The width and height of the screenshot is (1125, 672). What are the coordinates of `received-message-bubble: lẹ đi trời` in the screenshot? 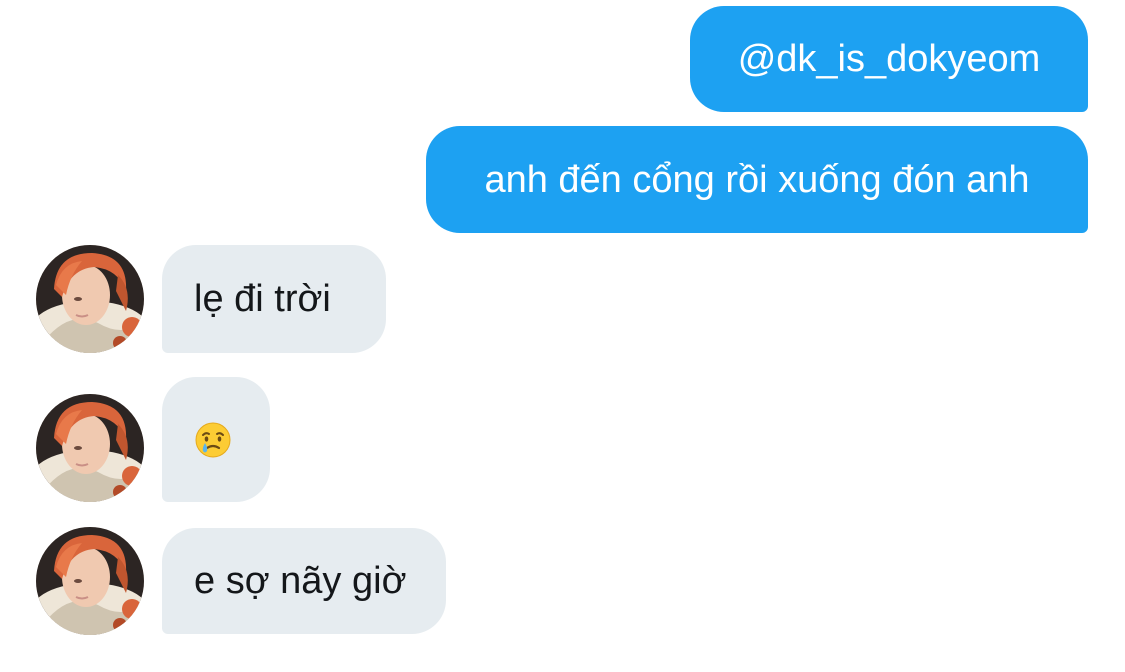 It's located at (274, 299).